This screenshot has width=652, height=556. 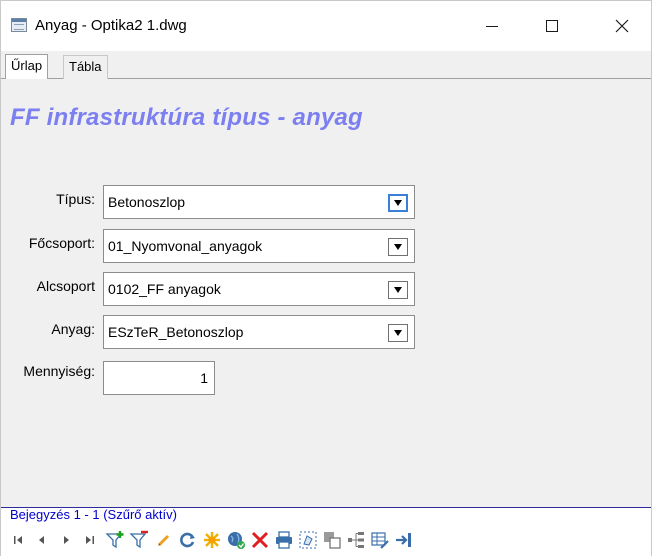 What do you see at coordinates (185, 246) in the screenshot?
I see `focsoport-value: 01_Nyomvonal_anyagok` at bounding box center [185, 246].